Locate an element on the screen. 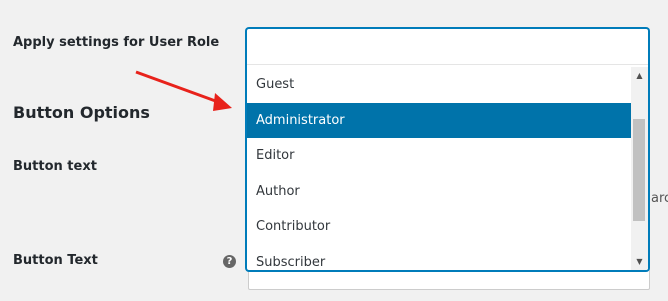 This screenshot has height=301, width=668. help-icon: ? is located at coordinates (229, 261).